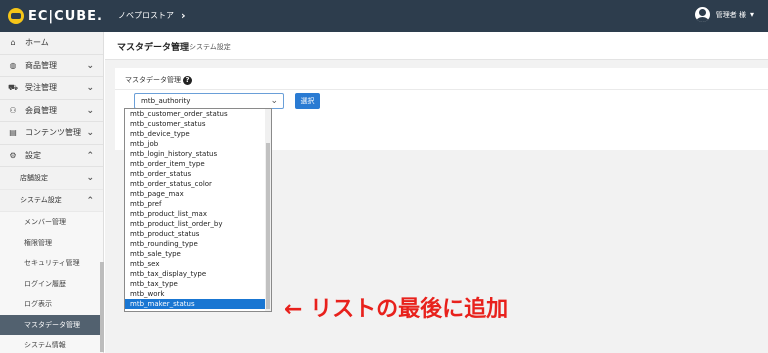 This screenshot has width=768, height=353. I want to click on avatar-icon, so click(702, 14).